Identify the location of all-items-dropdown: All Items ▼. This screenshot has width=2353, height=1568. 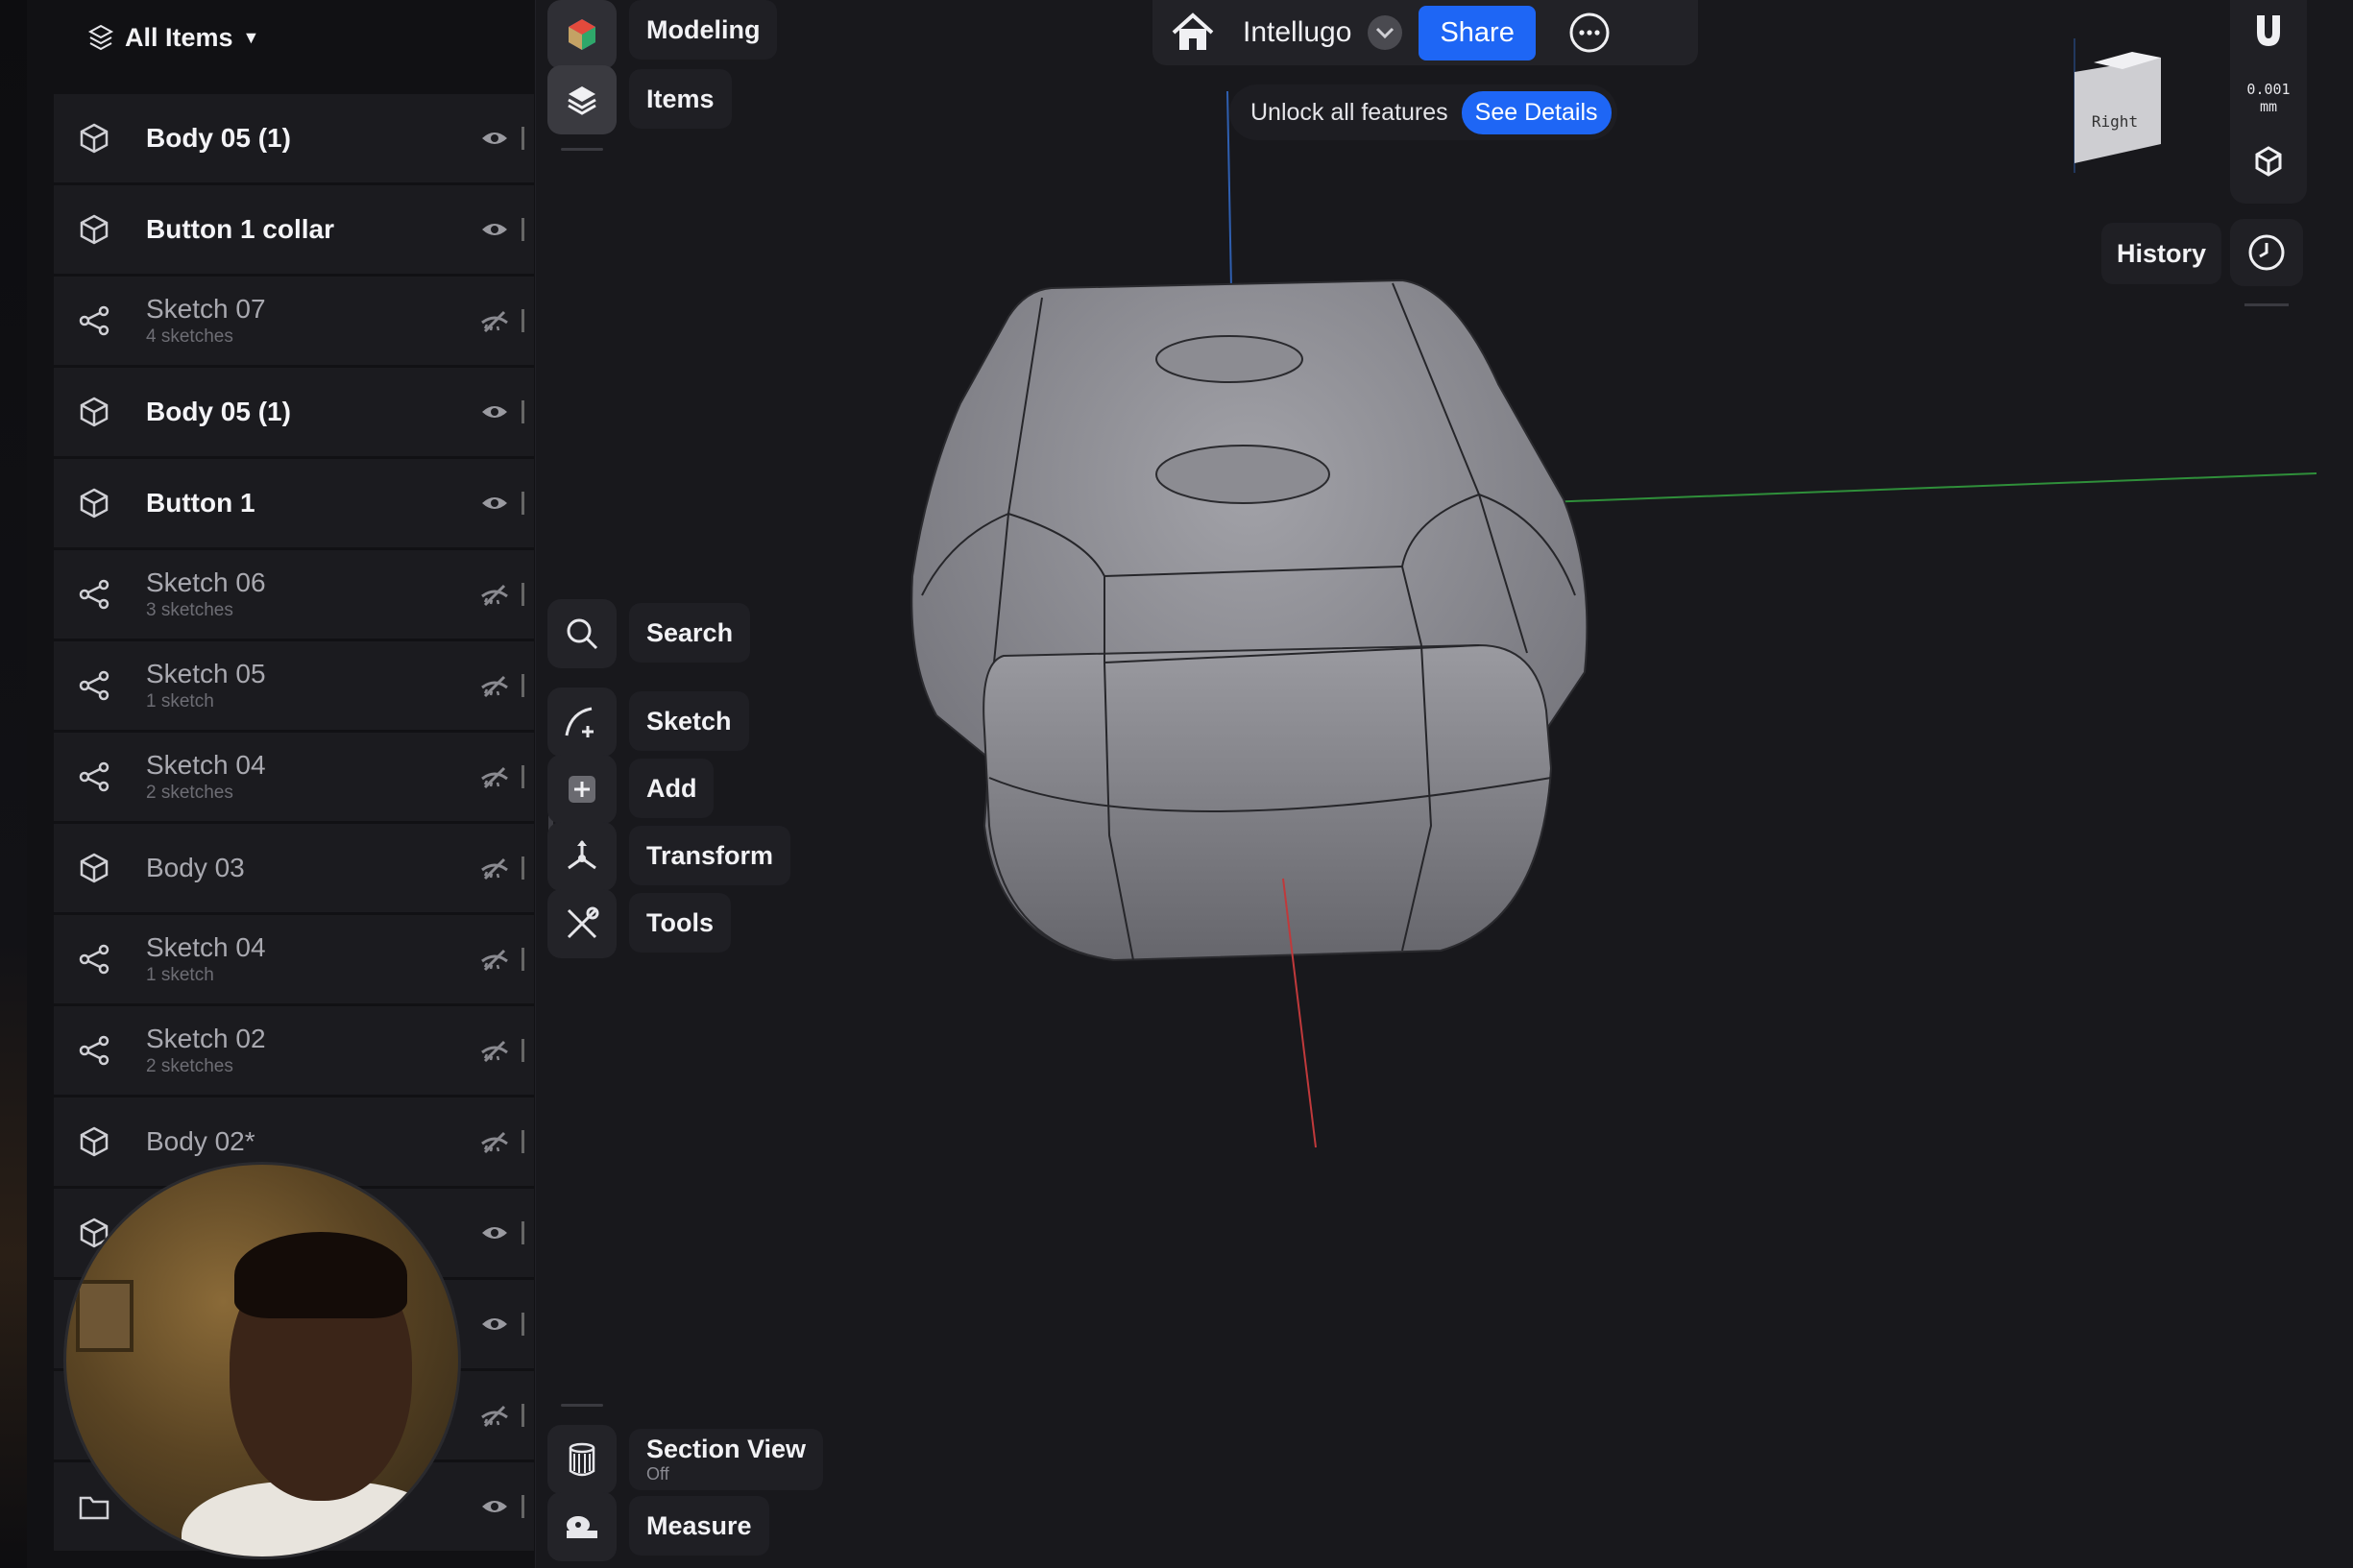
(281, 37).